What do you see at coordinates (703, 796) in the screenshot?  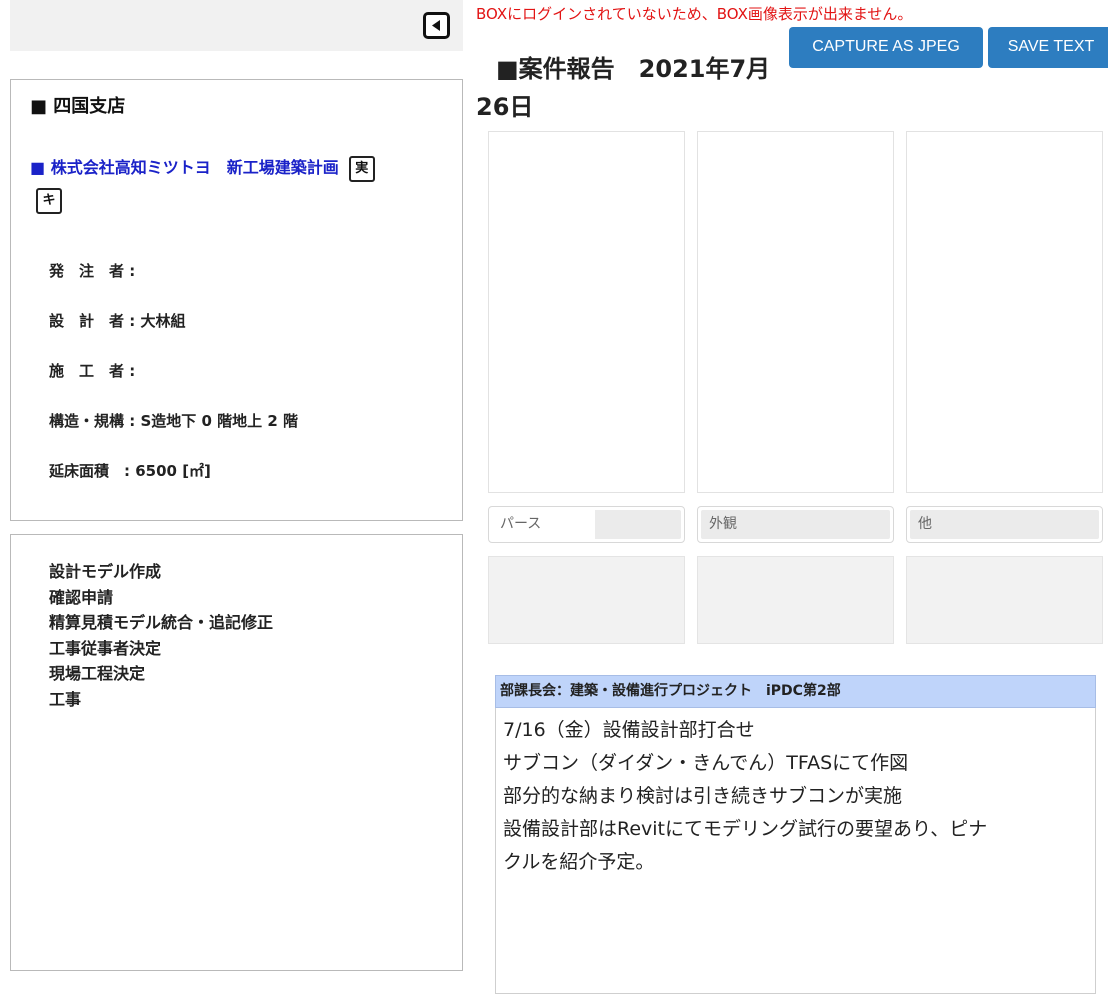 I see `memo-line: 部分的な納まり検討は引き続きサブコンが実施` at bounding box center [703, 796].